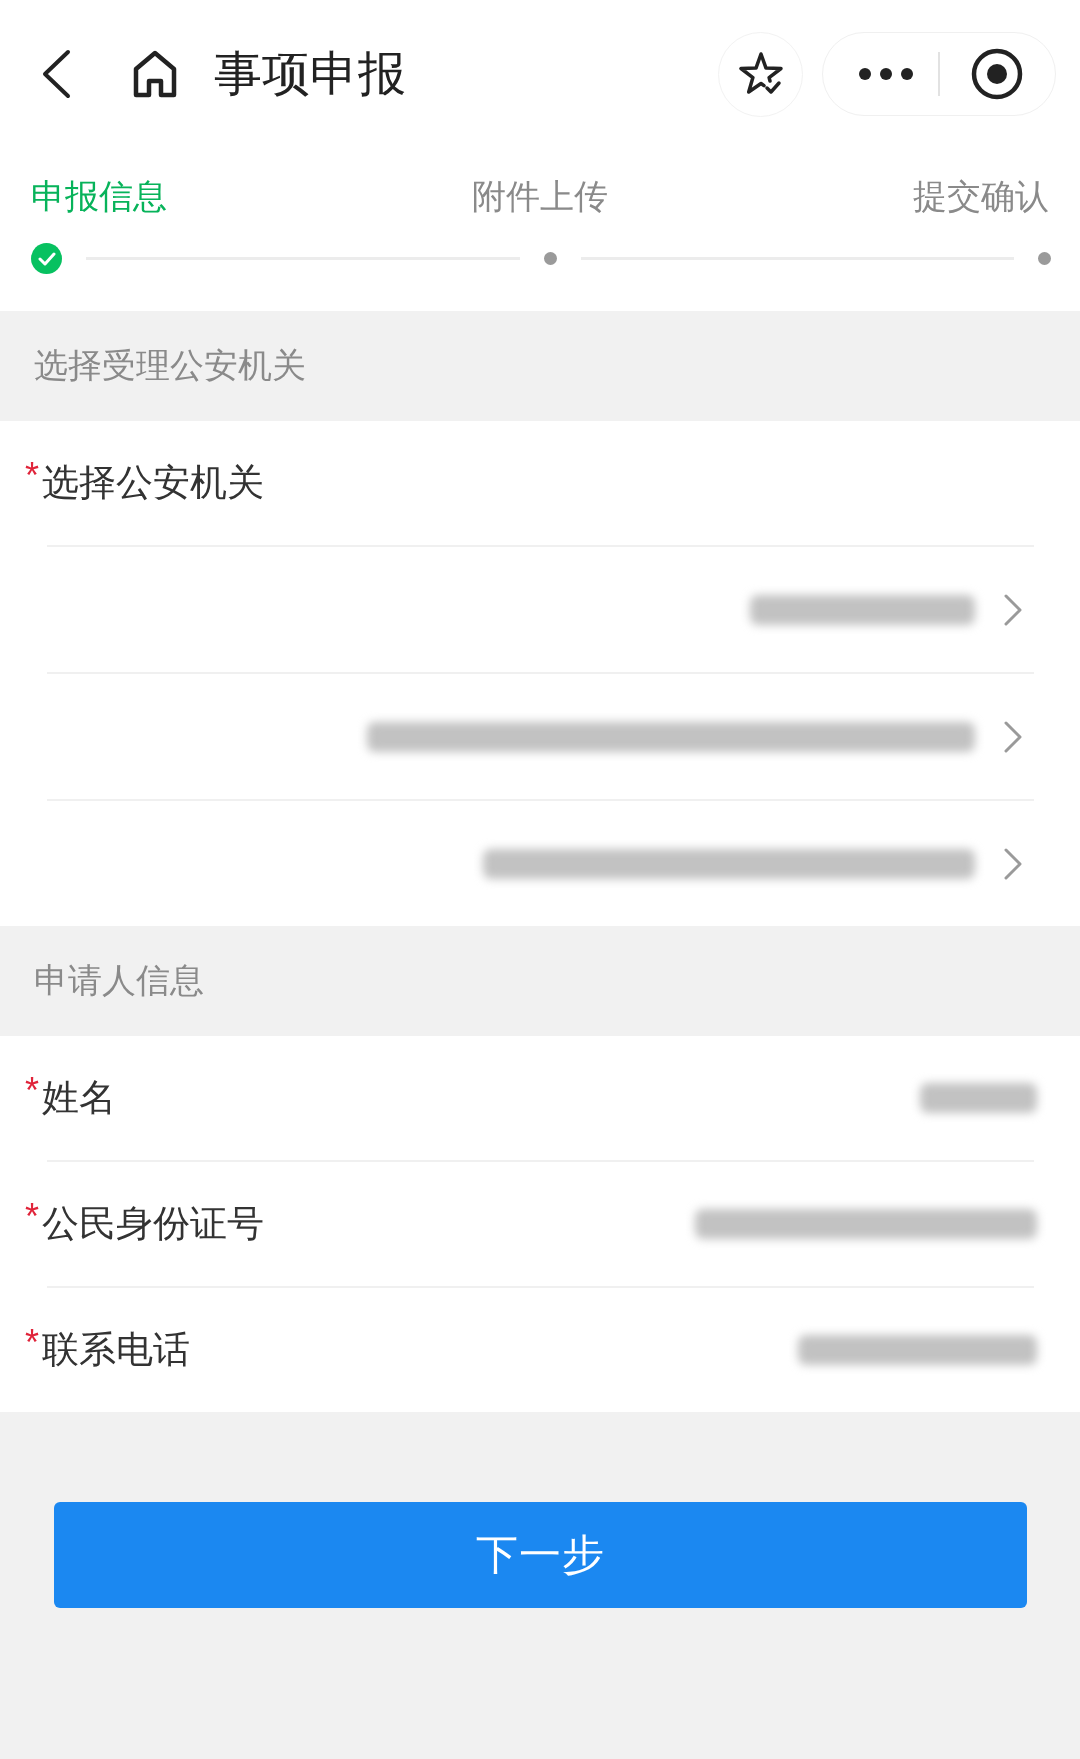  I want to click on page-title: 事项申报, so click(310, 74).